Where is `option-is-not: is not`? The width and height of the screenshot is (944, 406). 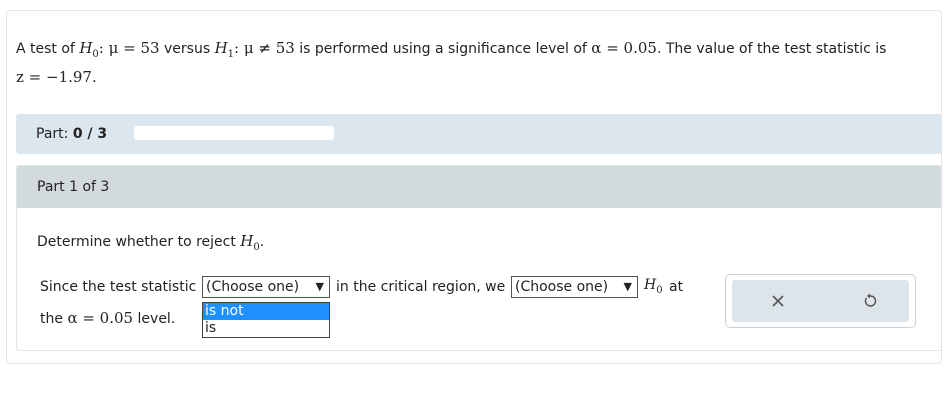
option-is-not: is not is located at coordinates (266, 311).